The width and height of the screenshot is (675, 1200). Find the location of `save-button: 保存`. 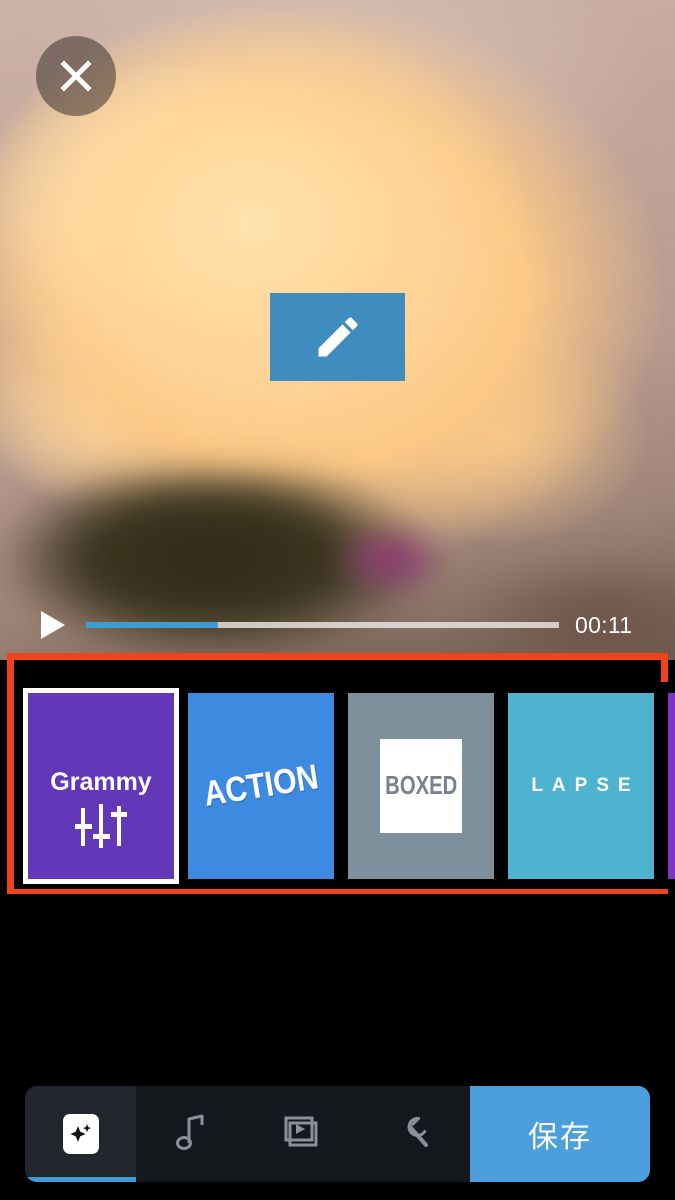

save-button: 保存 is located at coordinates (560, 1134).